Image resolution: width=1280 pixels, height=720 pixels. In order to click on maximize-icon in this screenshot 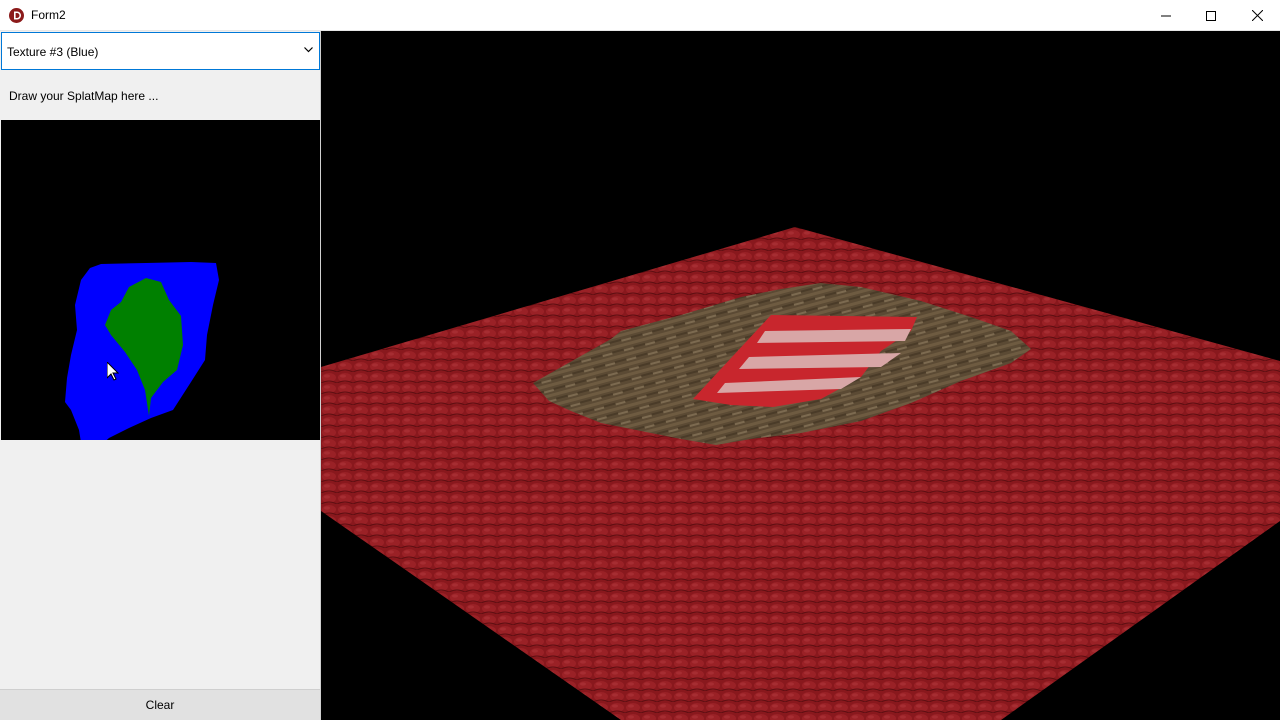, I will do `click(1211, 15)`.